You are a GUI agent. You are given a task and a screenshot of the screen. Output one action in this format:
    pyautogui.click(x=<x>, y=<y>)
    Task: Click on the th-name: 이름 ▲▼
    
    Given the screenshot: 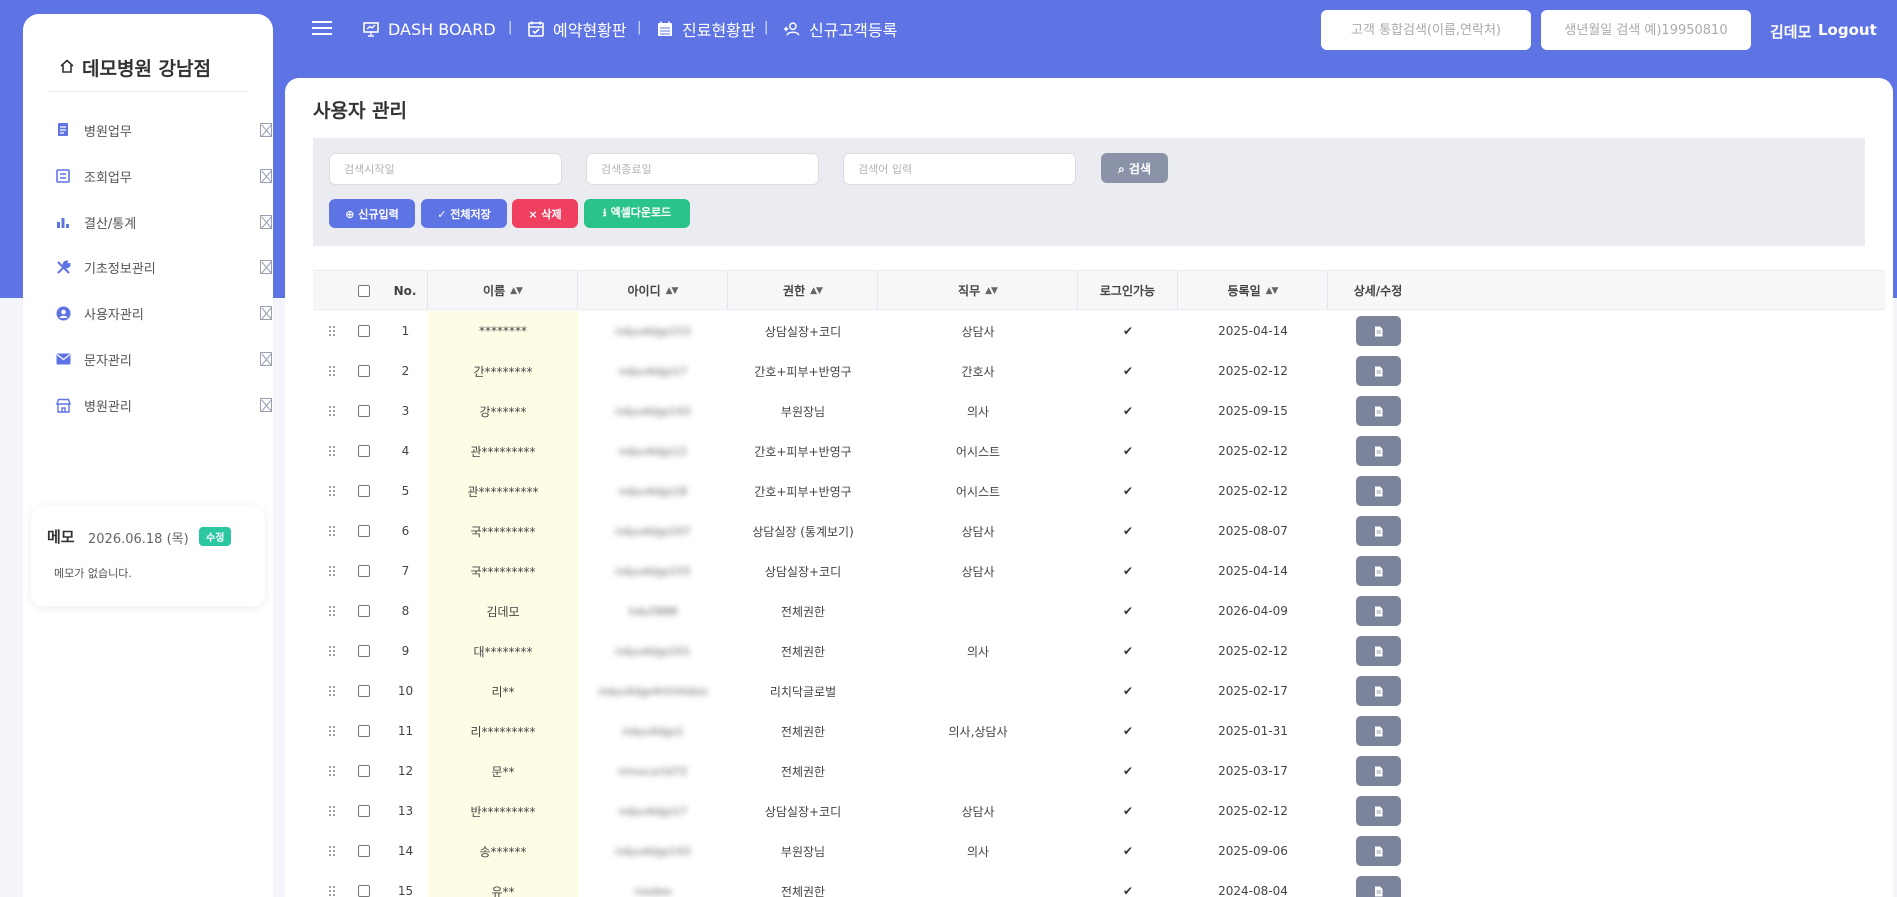 What is the action you would take?
    pyautogui.click(x=503, y=290)
    